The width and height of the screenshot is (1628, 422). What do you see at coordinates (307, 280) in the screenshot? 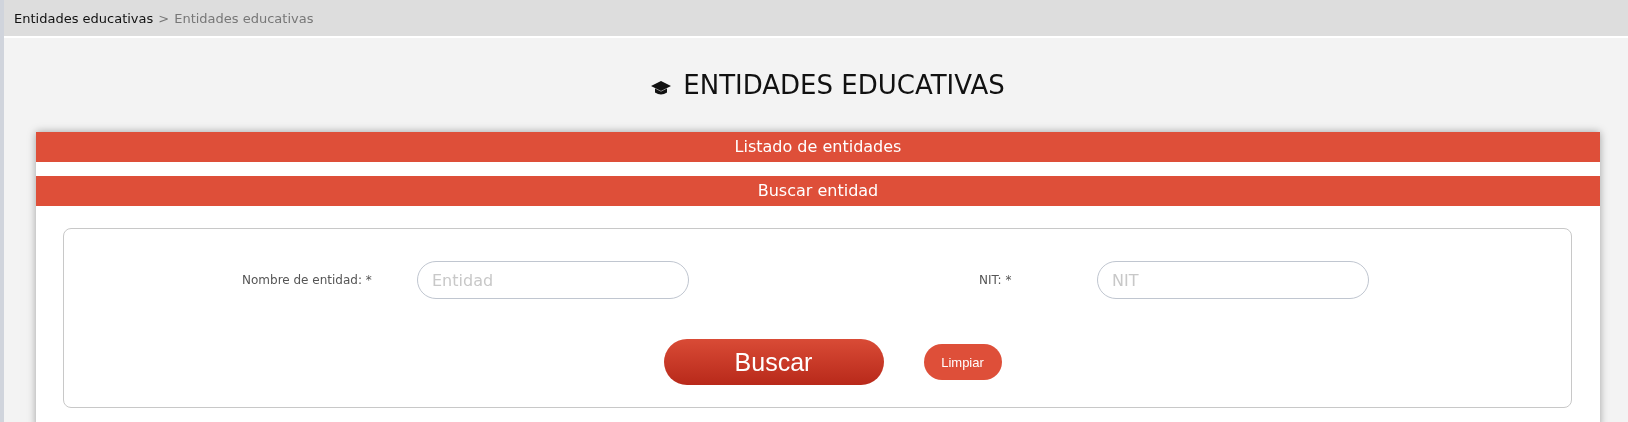
I see `field-label: Nombre de entidad: *` at bounding box center [307, 280].